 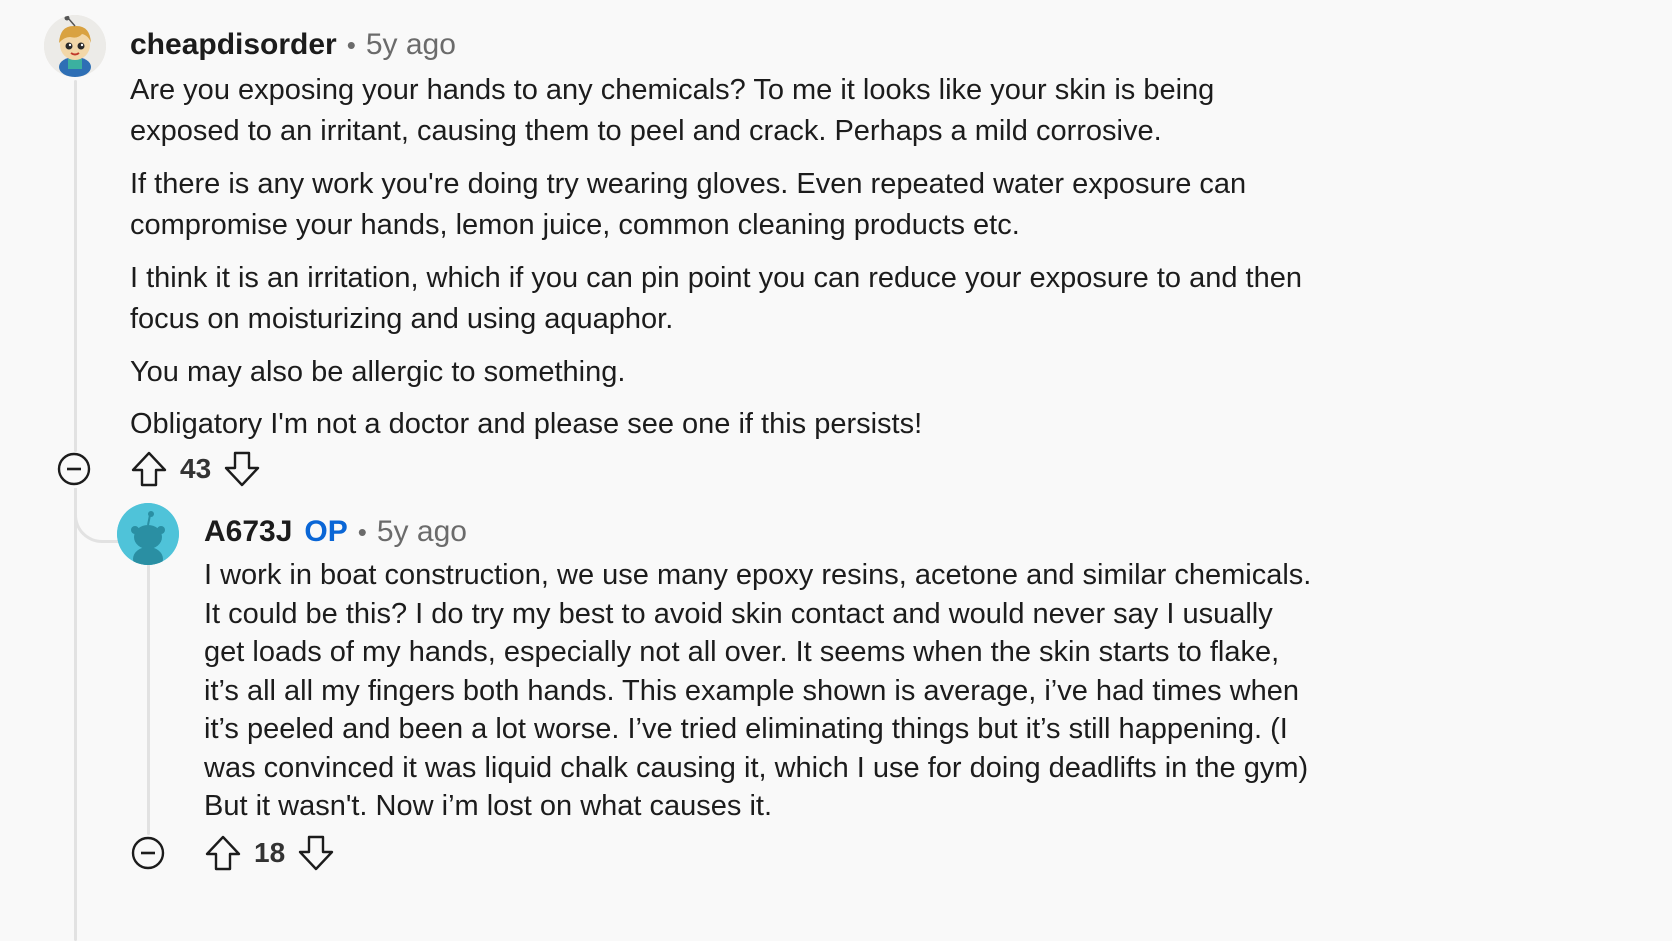 I want to click on comment-paragraph: You may also be allergic to something., so click(x=378, y=372).